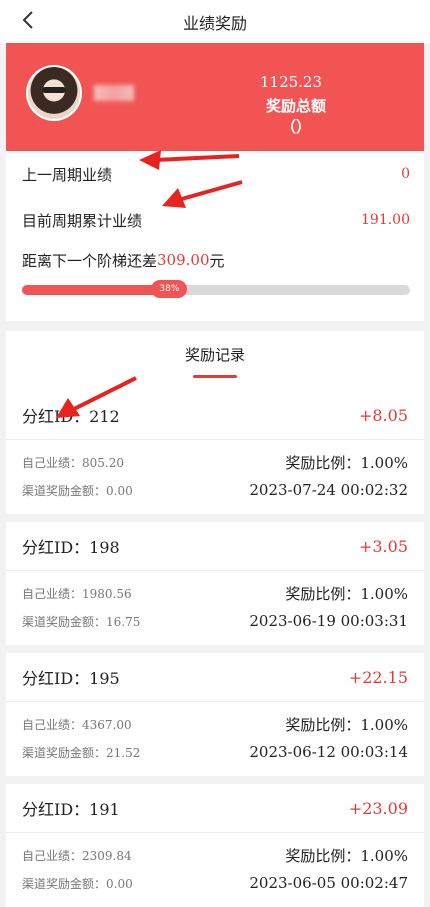 The height and width of the screenshot is (907, 430). Describe the element at coordinates (77, 593) in the screenshot. I see `own-performance: 自己业绩：1980.56` at that location.